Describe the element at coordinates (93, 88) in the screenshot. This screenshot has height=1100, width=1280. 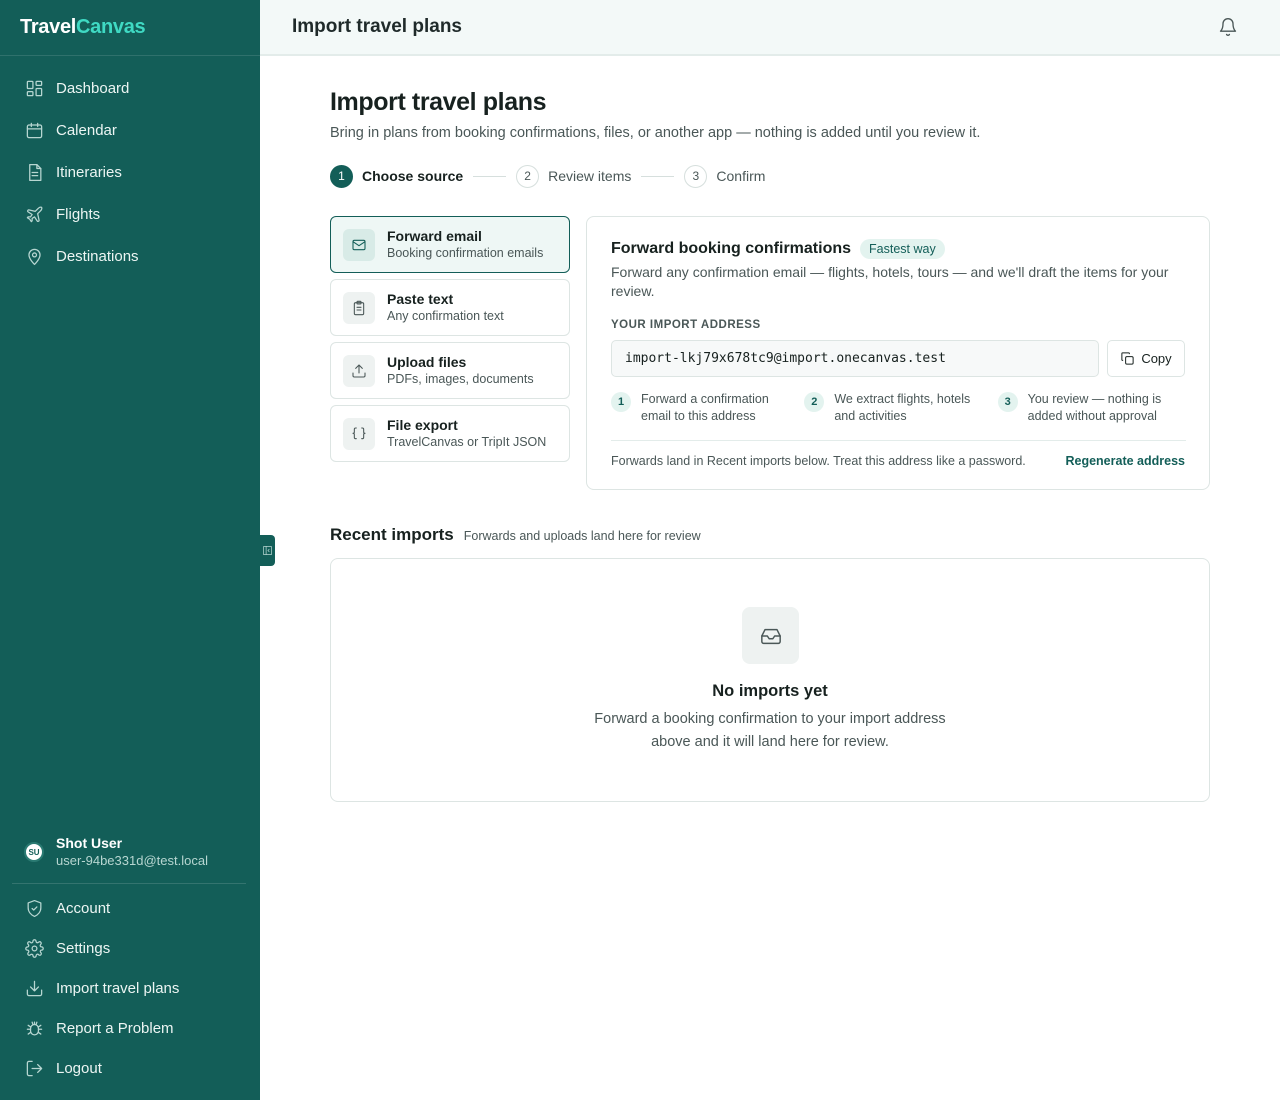
I see `sidebar-item-label: Dashboard` at that location.